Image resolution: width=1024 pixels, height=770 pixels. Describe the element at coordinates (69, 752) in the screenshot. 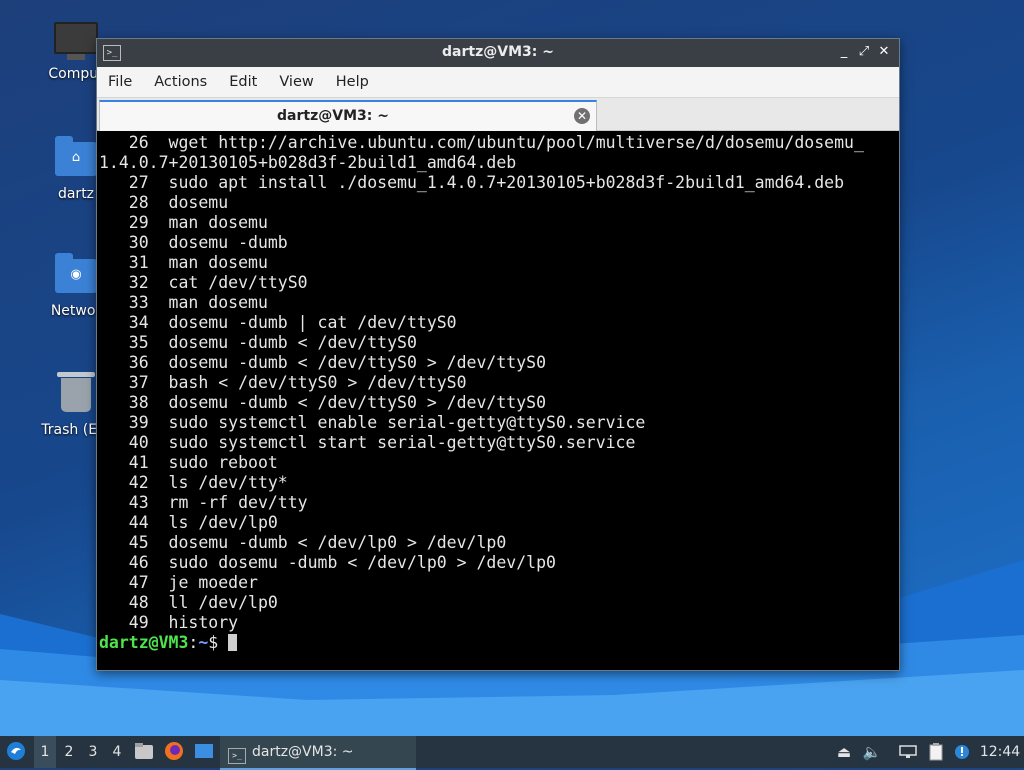

I see `workspace-2: 2` at that location.